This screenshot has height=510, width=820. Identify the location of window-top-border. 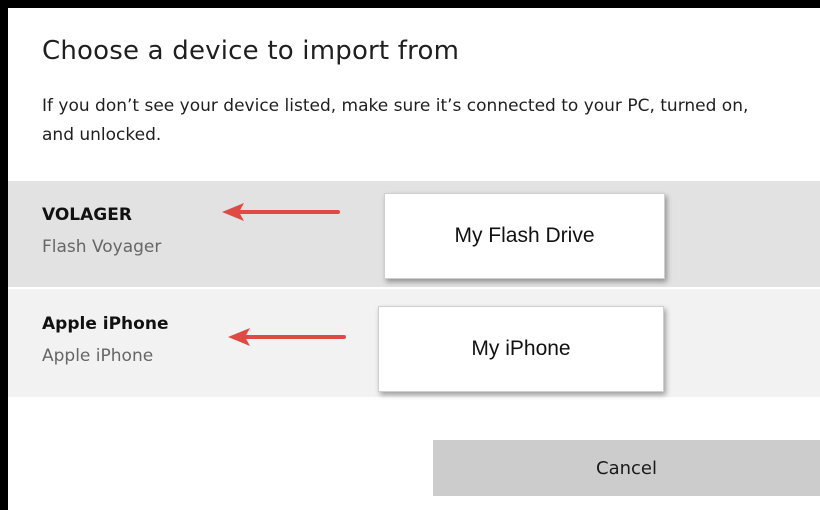
(410, 4).